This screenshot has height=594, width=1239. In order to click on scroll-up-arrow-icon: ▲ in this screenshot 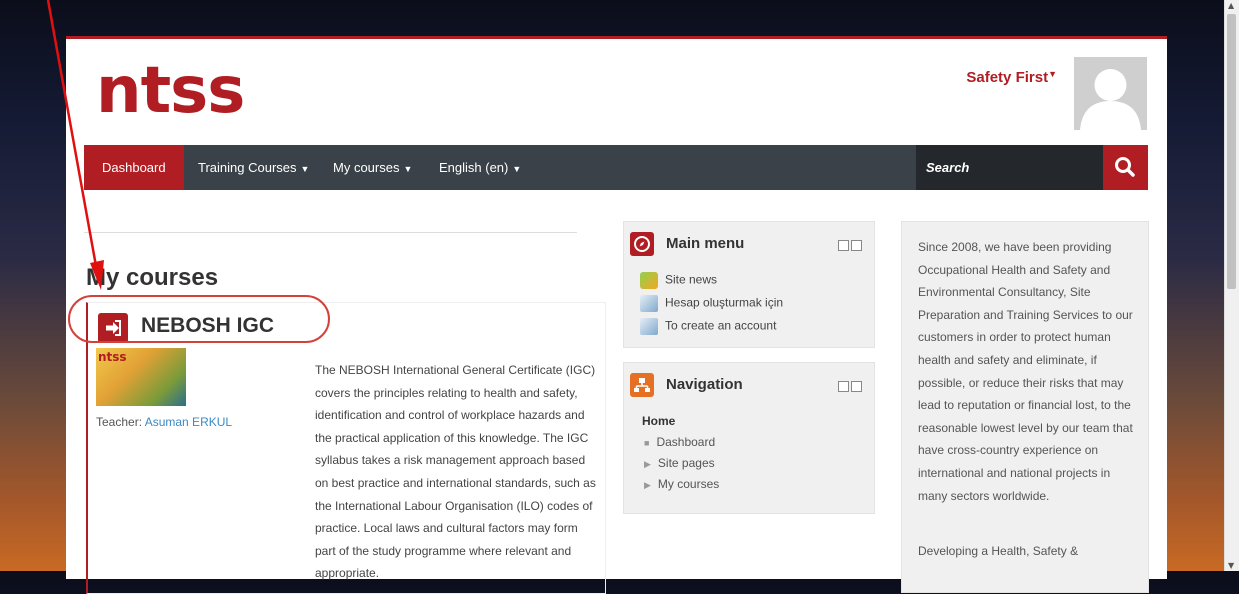, I will do `click(1231, 5)`.